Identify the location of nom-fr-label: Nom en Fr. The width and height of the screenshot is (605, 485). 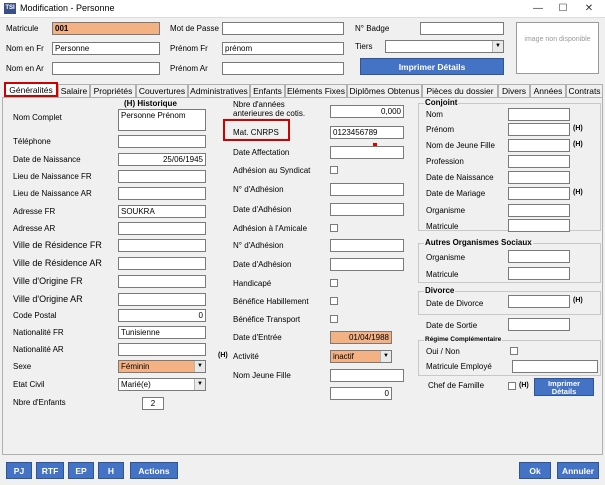
(25, 48).